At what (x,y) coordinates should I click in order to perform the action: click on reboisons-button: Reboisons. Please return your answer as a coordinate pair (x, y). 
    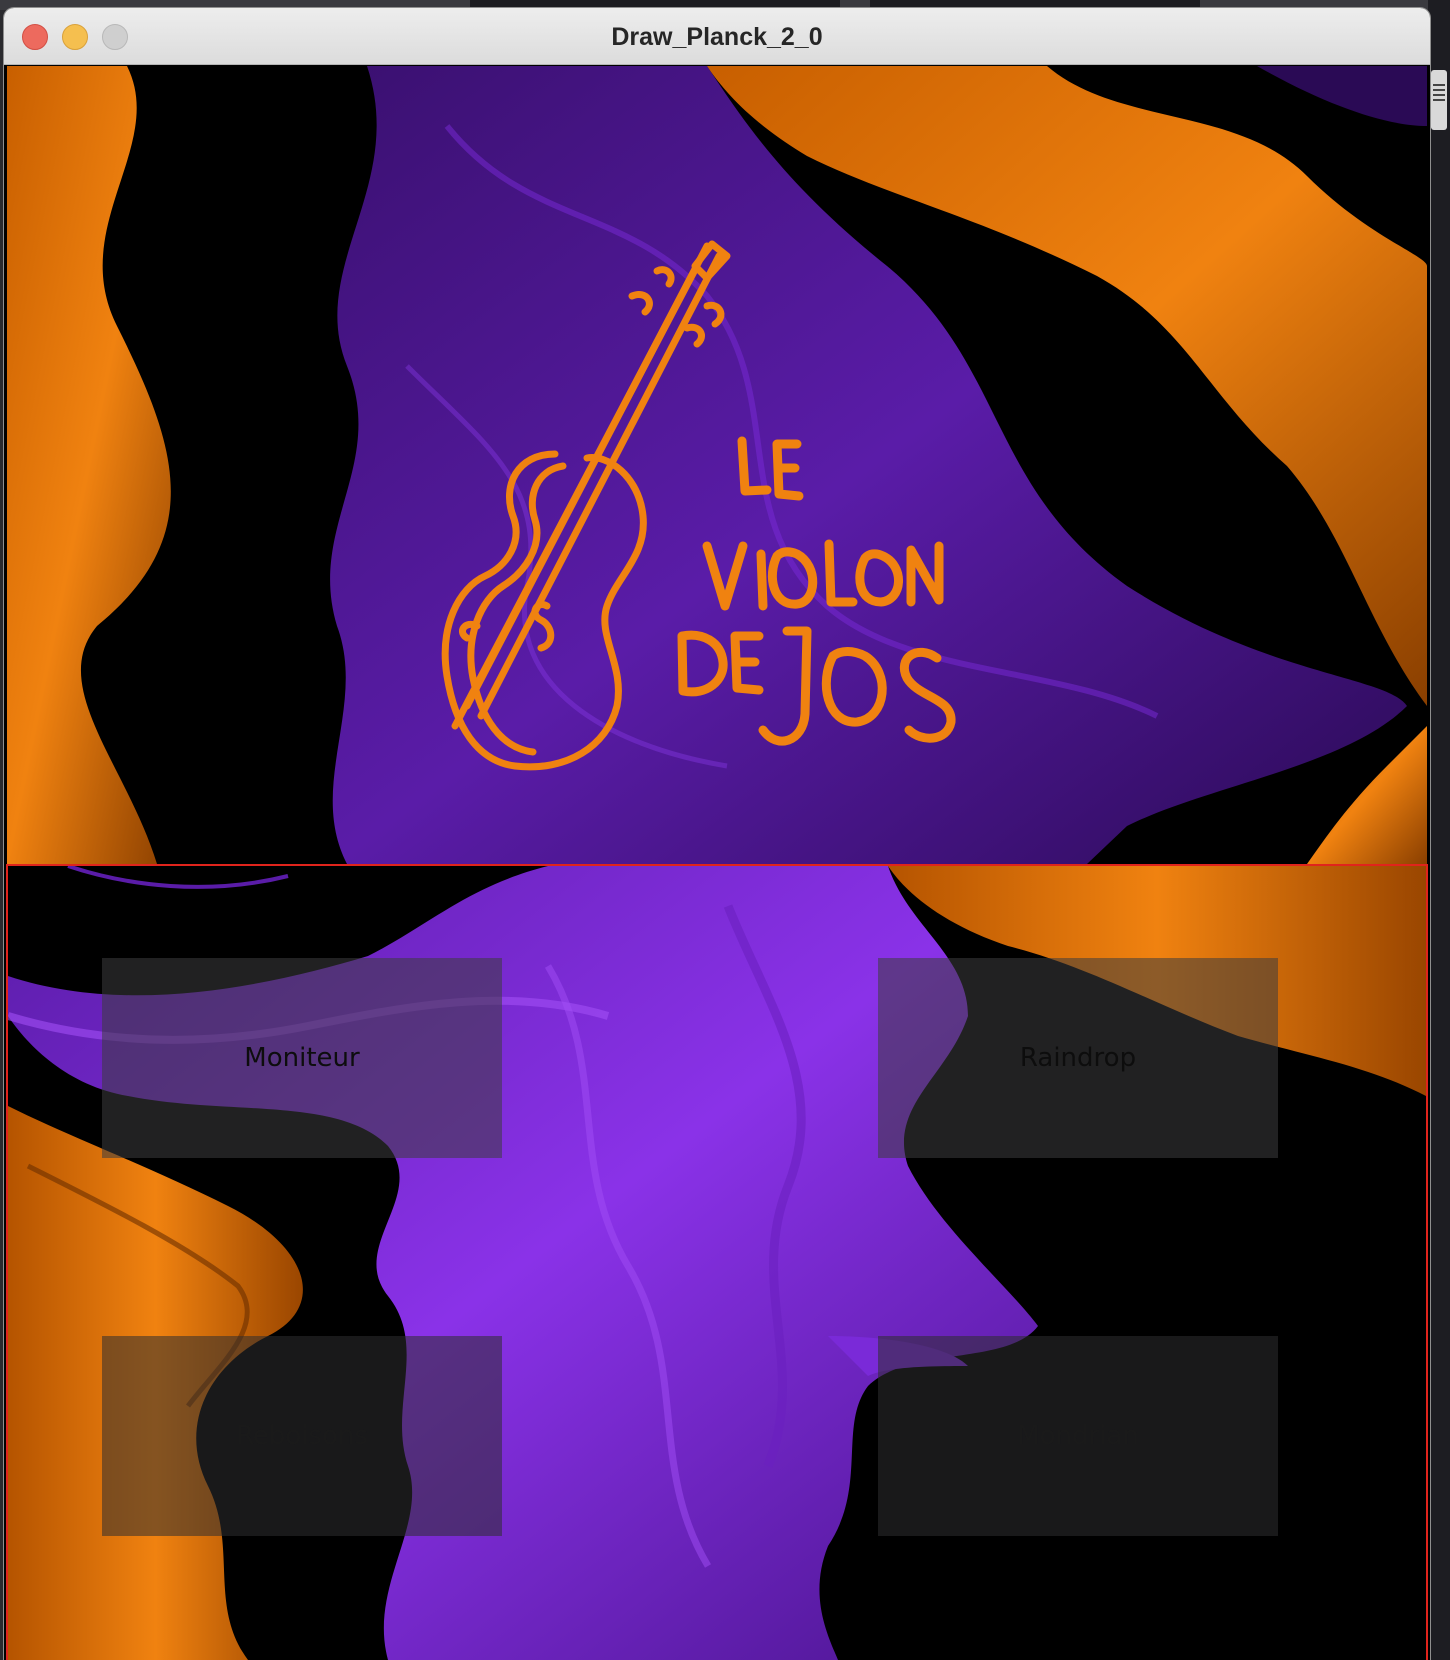
    Looking at the image, I should click on (302, 1436).